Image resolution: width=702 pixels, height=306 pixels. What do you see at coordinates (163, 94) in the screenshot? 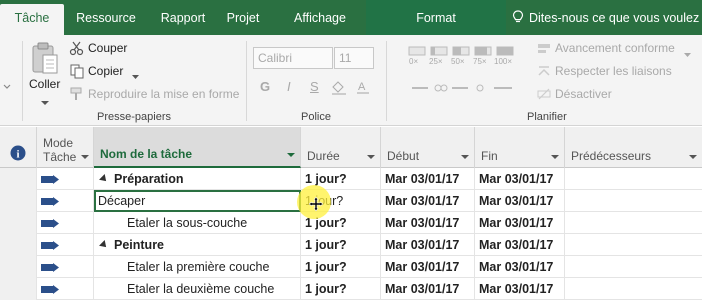
I see `format-painter-button: Reproduire la mise en forme` at bounding box center [163, 94].